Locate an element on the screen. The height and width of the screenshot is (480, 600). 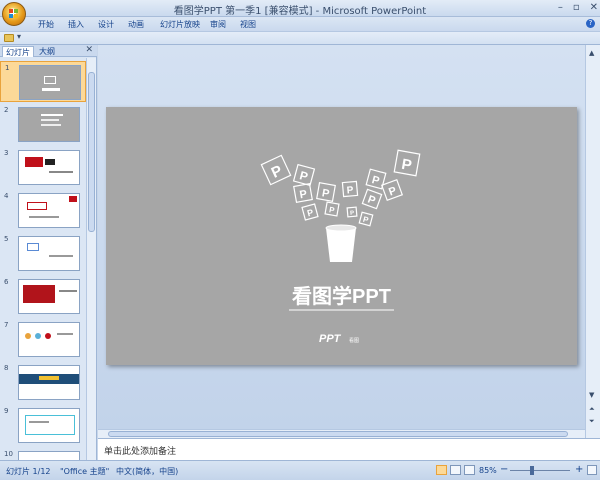
notes-pane: 单击此处添加备注 is located at coordinates (349, 449).